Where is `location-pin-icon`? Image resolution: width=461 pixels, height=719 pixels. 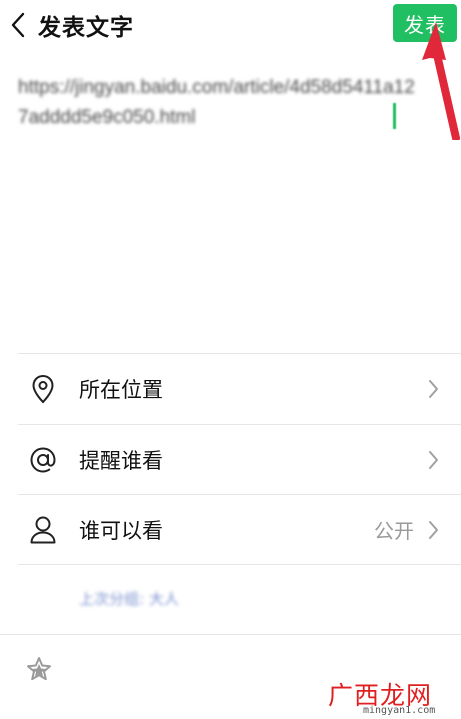 location-pin-icon is located at coordinates (43, 389).